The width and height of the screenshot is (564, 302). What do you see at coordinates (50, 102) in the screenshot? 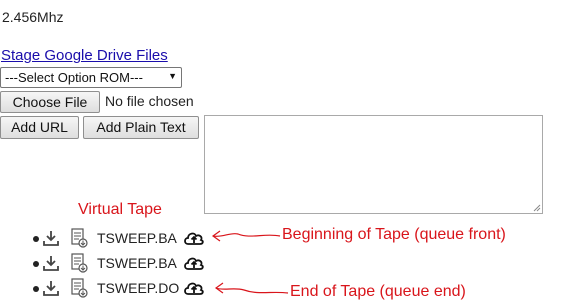
I see `choose-file-button: Choose File` at bounding box center [50, 102].